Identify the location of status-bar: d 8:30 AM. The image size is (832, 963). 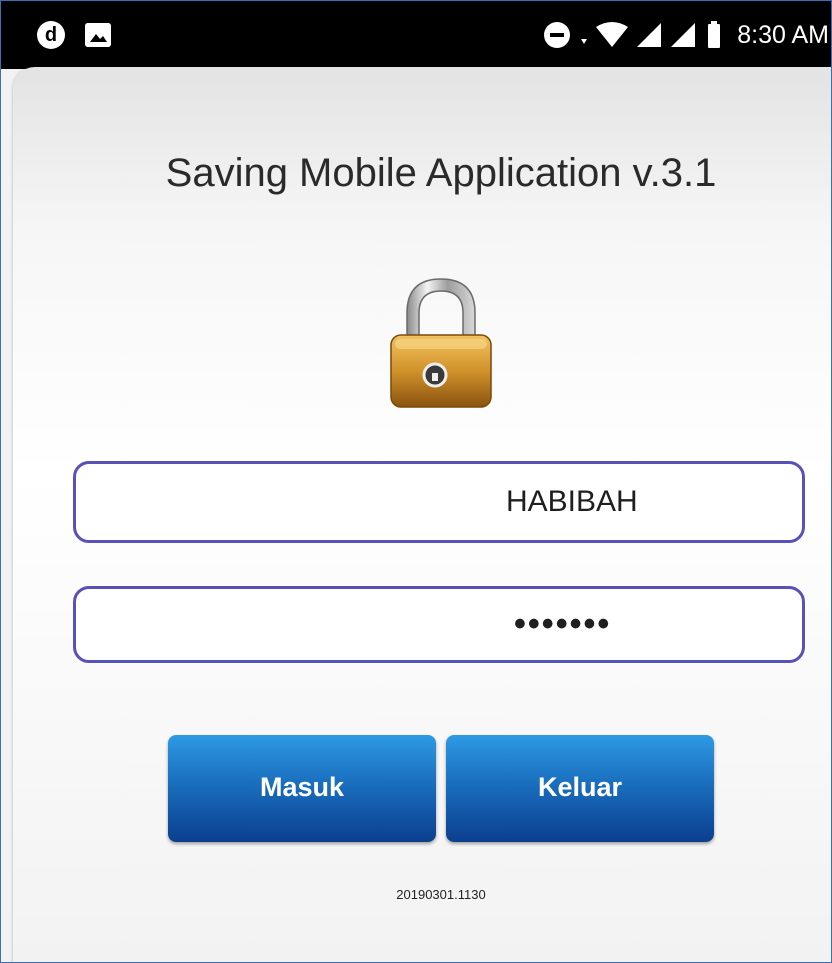
(416, 35).